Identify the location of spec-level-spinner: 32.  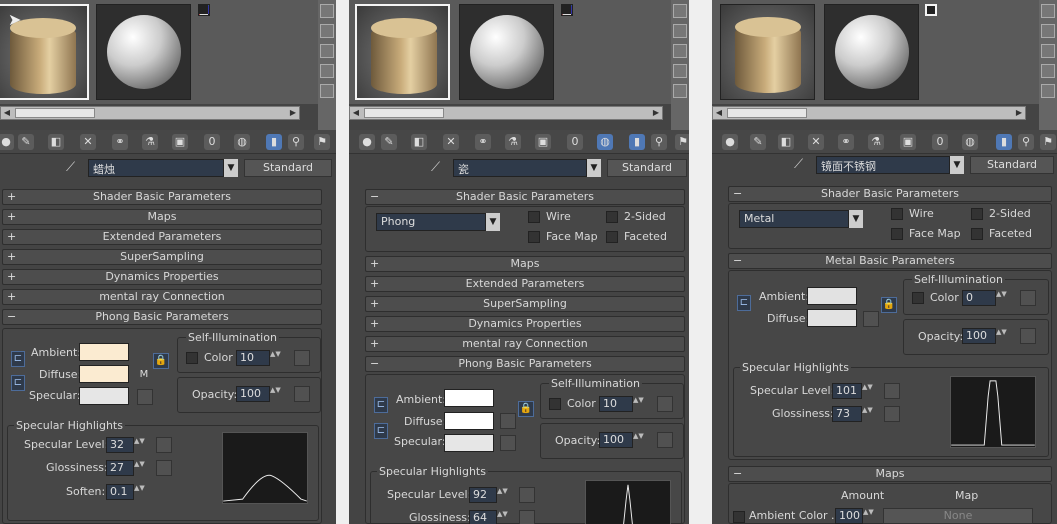
(120, 445).